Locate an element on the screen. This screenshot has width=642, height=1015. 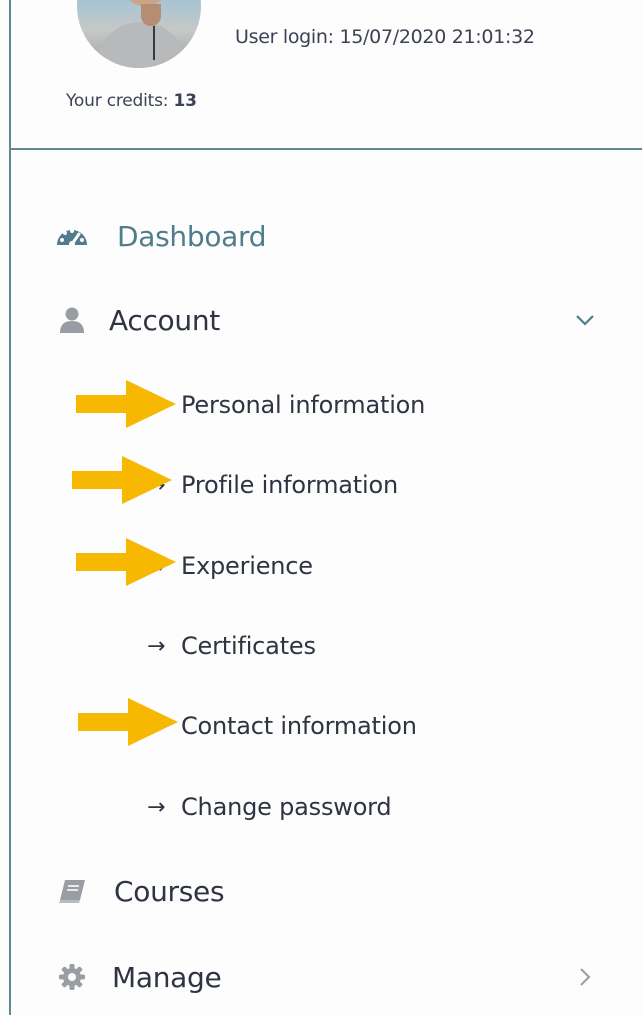
sub-item-profile-information: → Profile information is located at coordinates (272, 485).